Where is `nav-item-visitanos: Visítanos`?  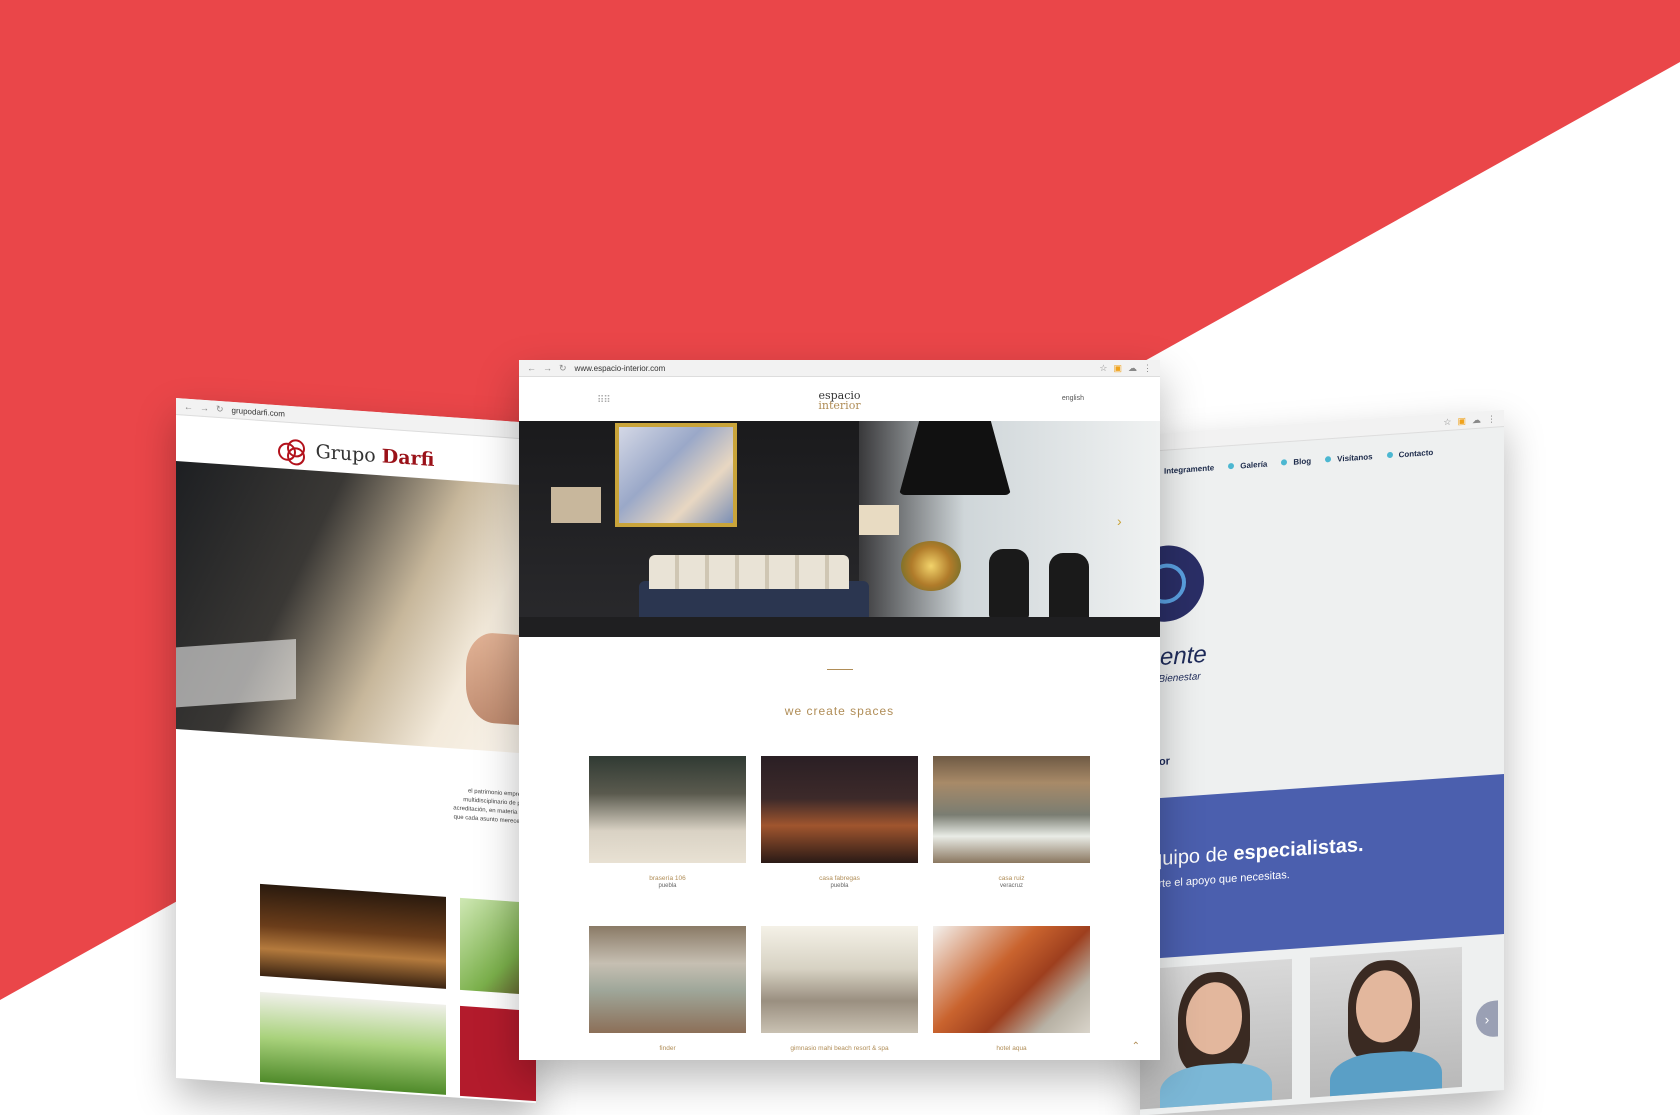
nav-item-visitanos: Visítanos is located at coordinates (1349, 458).